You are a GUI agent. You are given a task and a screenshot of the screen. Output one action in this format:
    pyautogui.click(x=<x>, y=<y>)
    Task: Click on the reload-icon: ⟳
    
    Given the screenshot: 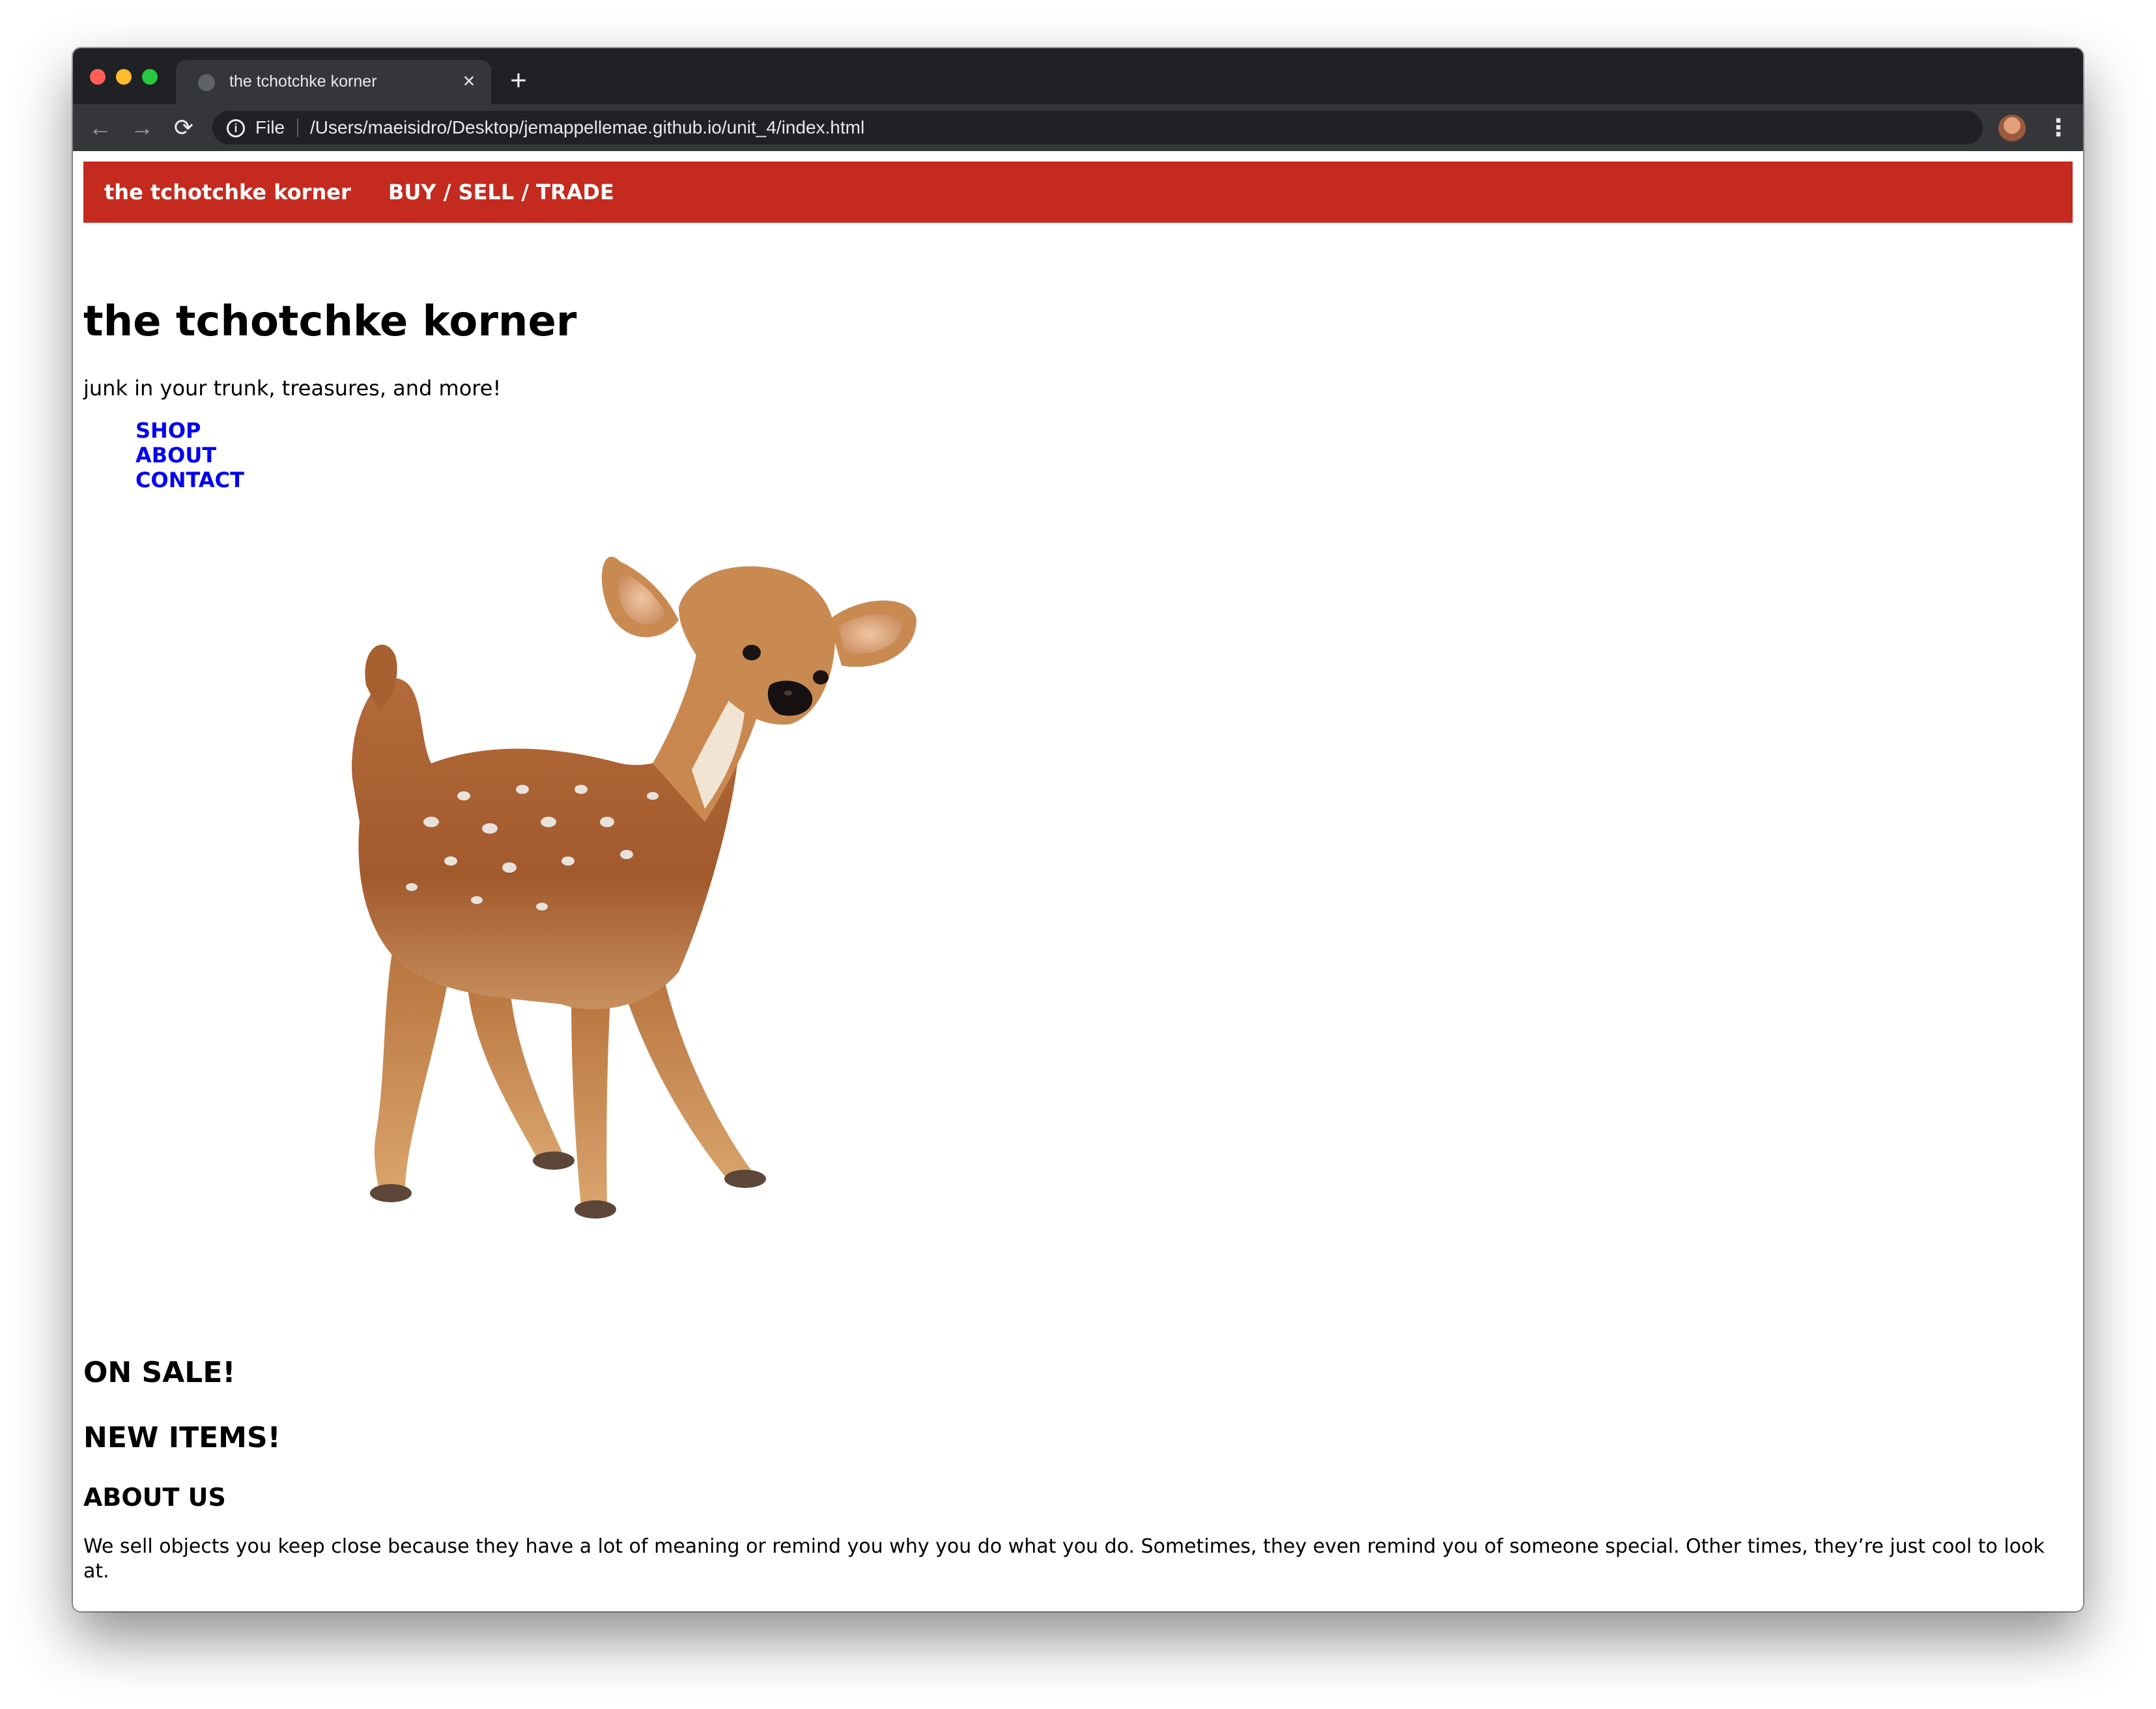 What is the action you would take?
    pyautogui.click(x=183, y=127)
    